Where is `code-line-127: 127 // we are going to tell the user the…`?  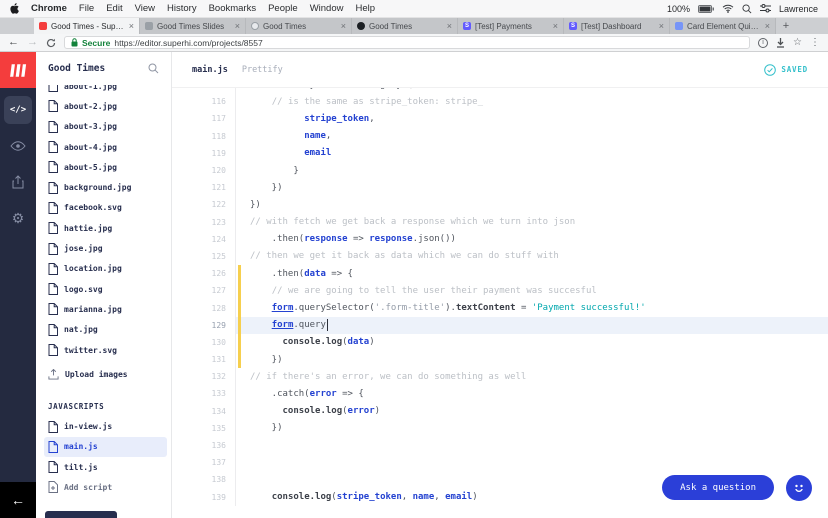 code-line-127: 127 // we are going to tell the user the… is located at coordinates (500, 291).